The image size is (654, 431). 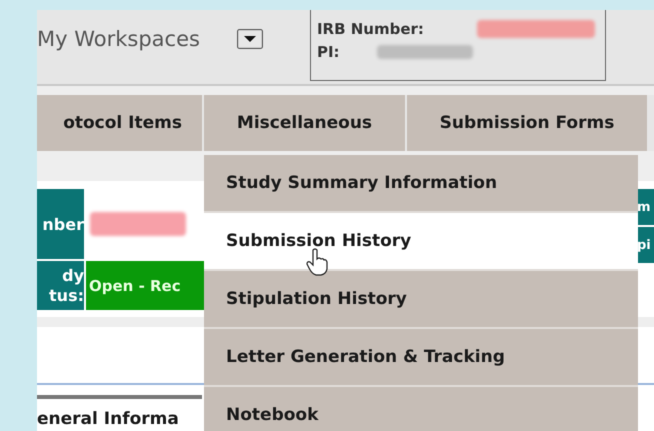 What do you see at coordinates (145, 285) in the screenshot?
I see `status-value: Open - Rec` at bounding box center [145, 285].